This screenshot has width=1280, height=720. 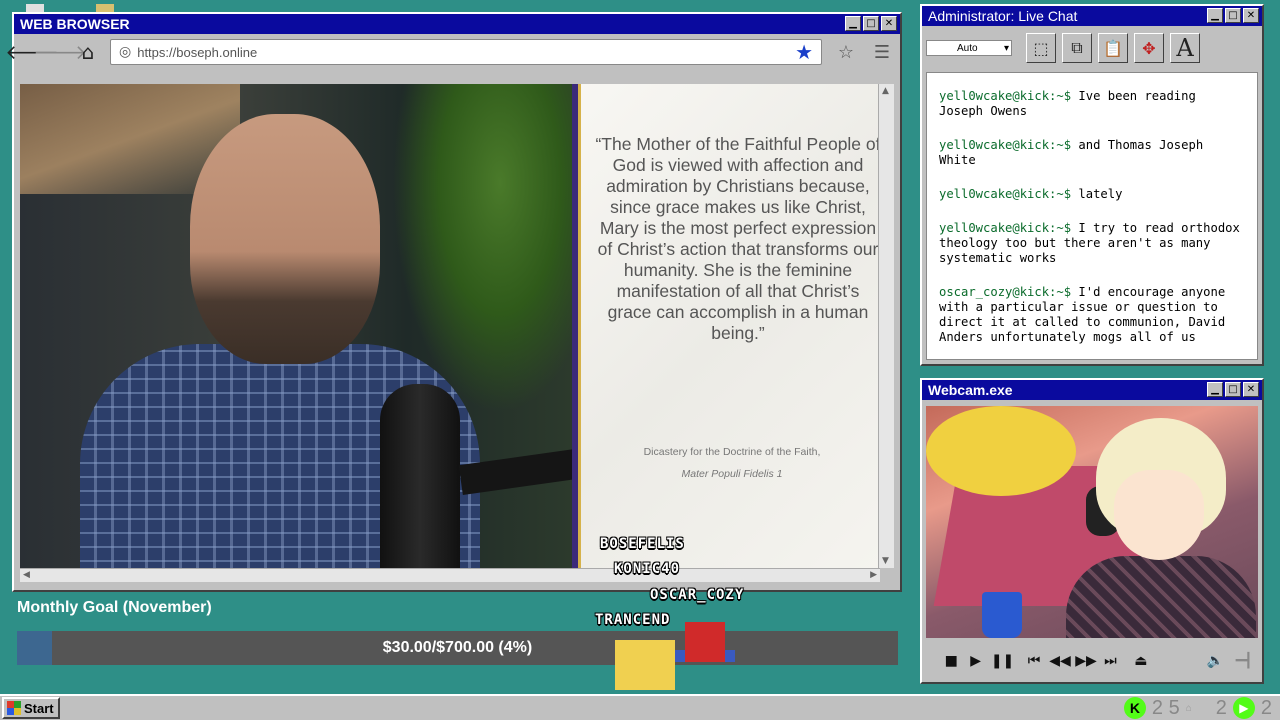 What do you see at coordinates (1060, 661) in the screenshot?
I see `rewind-icon: ◀◀` at bounding box center [1060, 661].